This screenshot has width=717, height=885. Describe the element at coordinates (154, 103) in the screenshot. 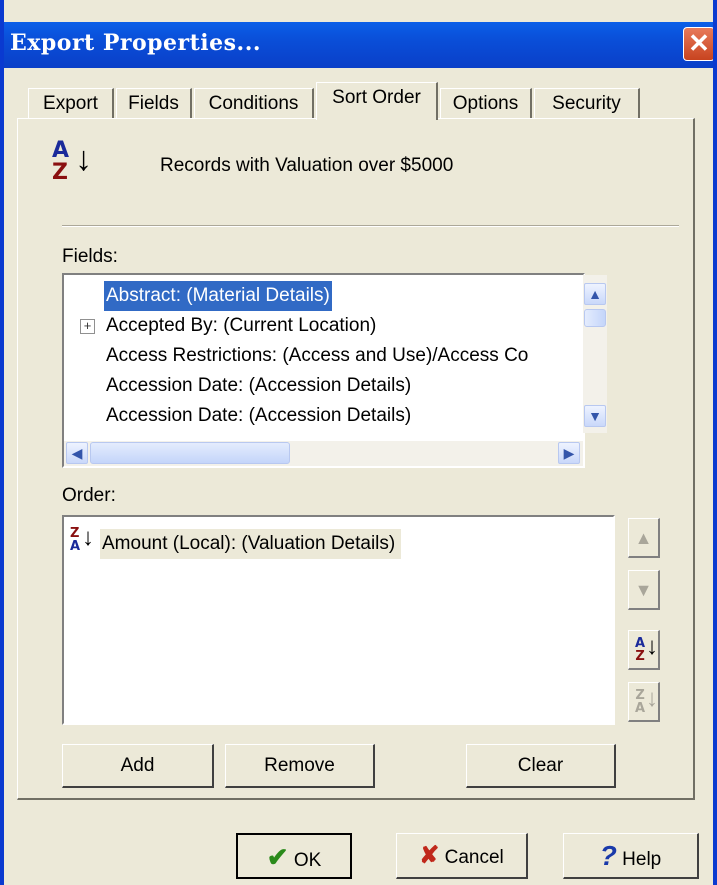

I see `tab-fields: Fields` at that location.